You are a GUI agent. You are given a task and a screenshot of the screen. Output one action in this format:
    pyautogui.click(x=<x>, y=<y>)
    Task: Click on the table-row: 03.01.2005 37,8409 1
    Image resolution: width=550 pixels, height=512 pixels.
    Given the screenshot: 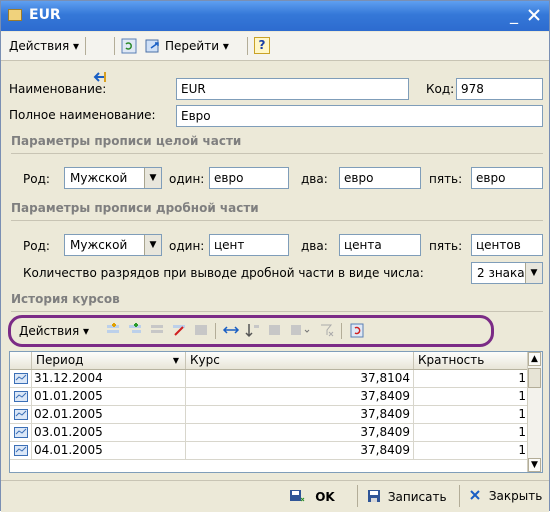 What is the action you would take?
    pyautogui.click(x=270, y=433)
    